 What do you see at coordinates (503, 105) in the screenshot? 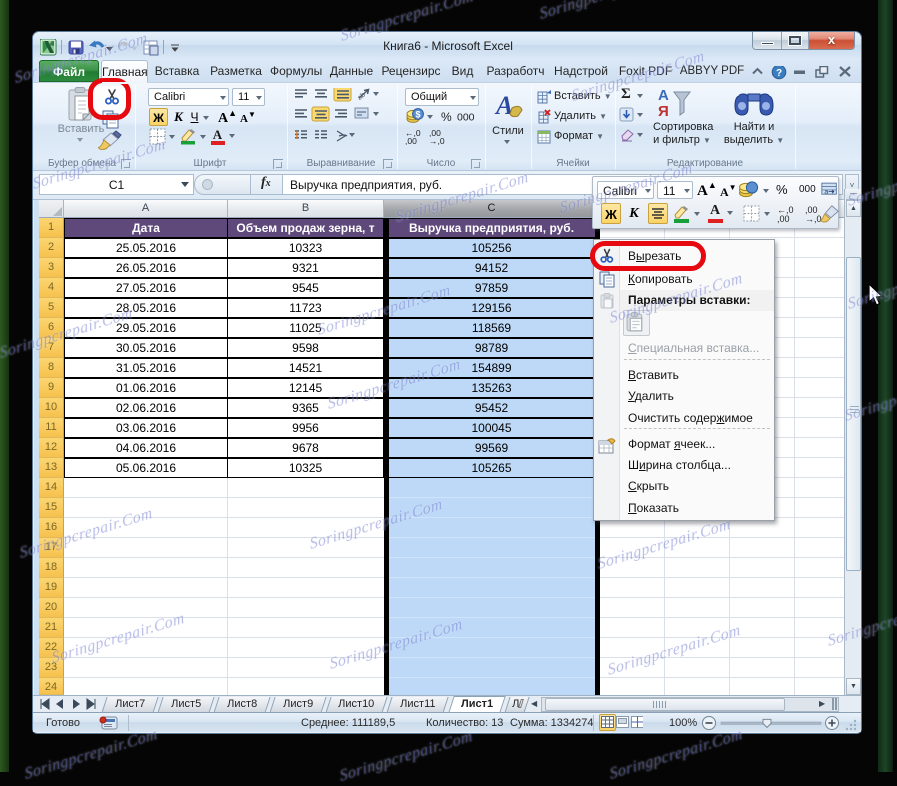
I see `svg-text: A` at bounding box center [503, 105].